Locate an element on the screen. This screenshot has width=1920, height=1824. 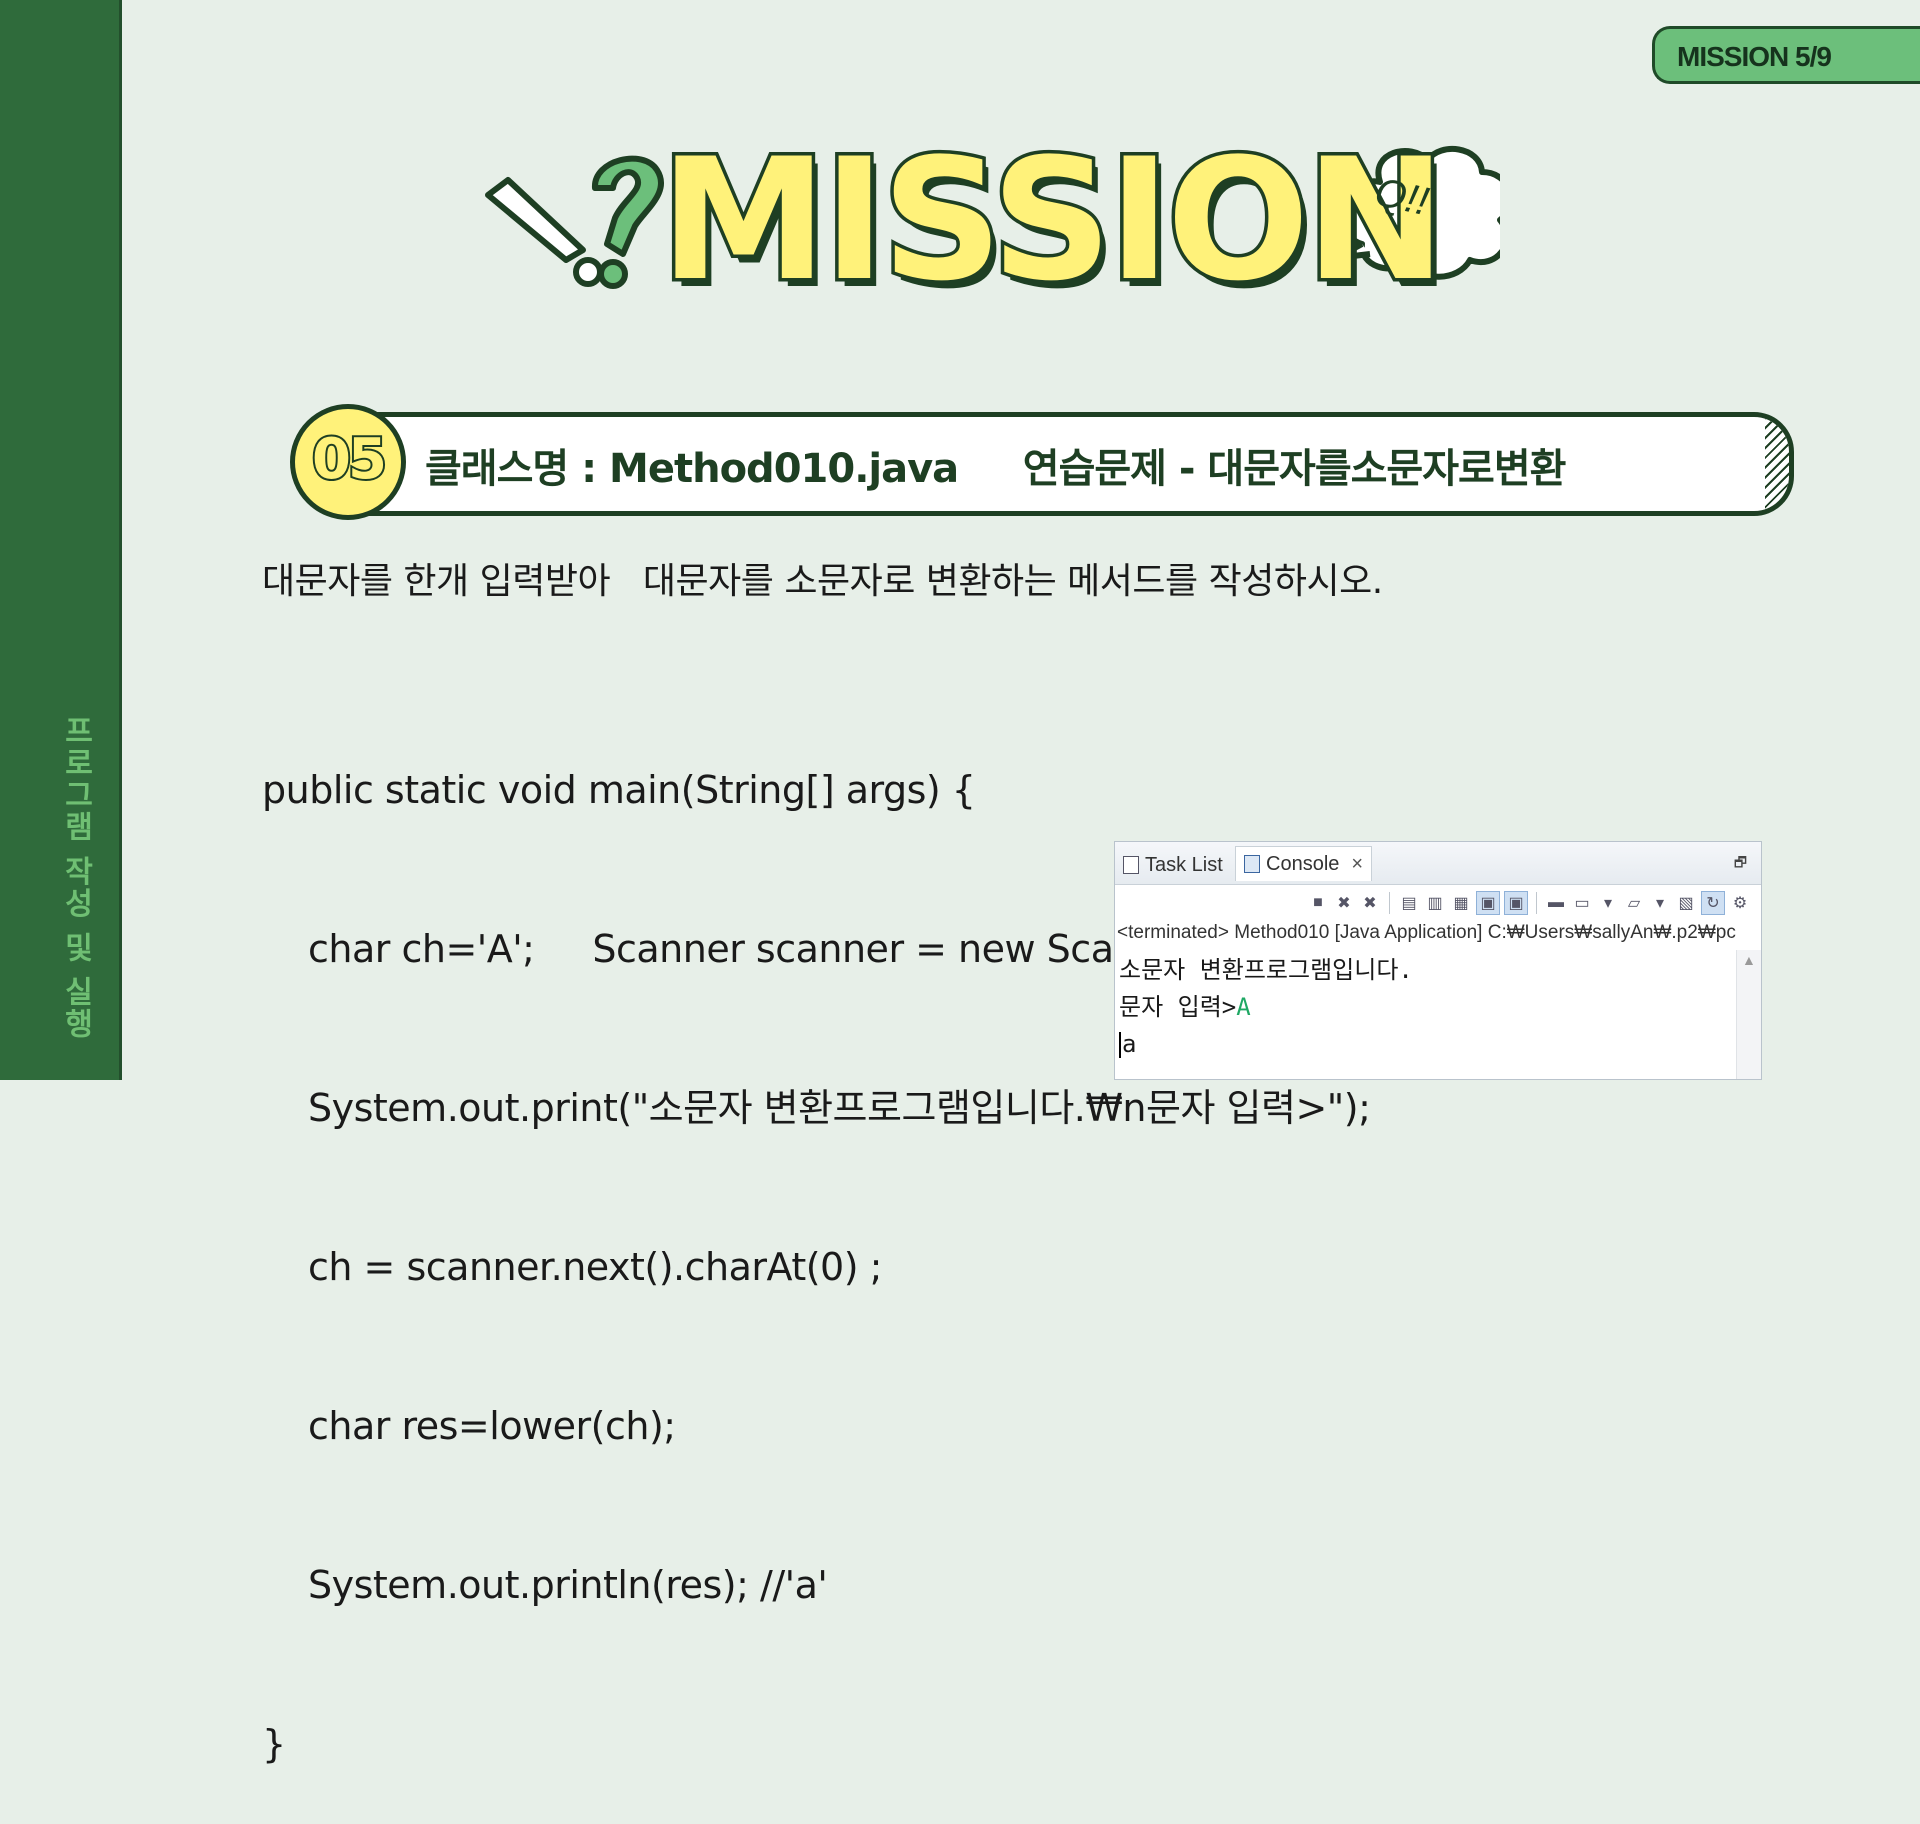
open-console-dropdown-icon: ▾ is located at coordinates (1660, 903).